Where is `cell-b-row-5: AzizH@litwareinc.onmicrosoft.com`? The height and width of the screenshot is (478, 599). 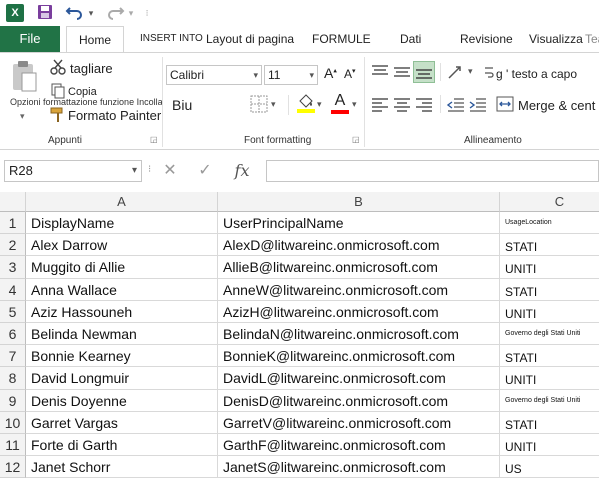
cell-b-row-5: AzizH@litwareinc.onmicrosoft.com is located at coordinates (359, 311).